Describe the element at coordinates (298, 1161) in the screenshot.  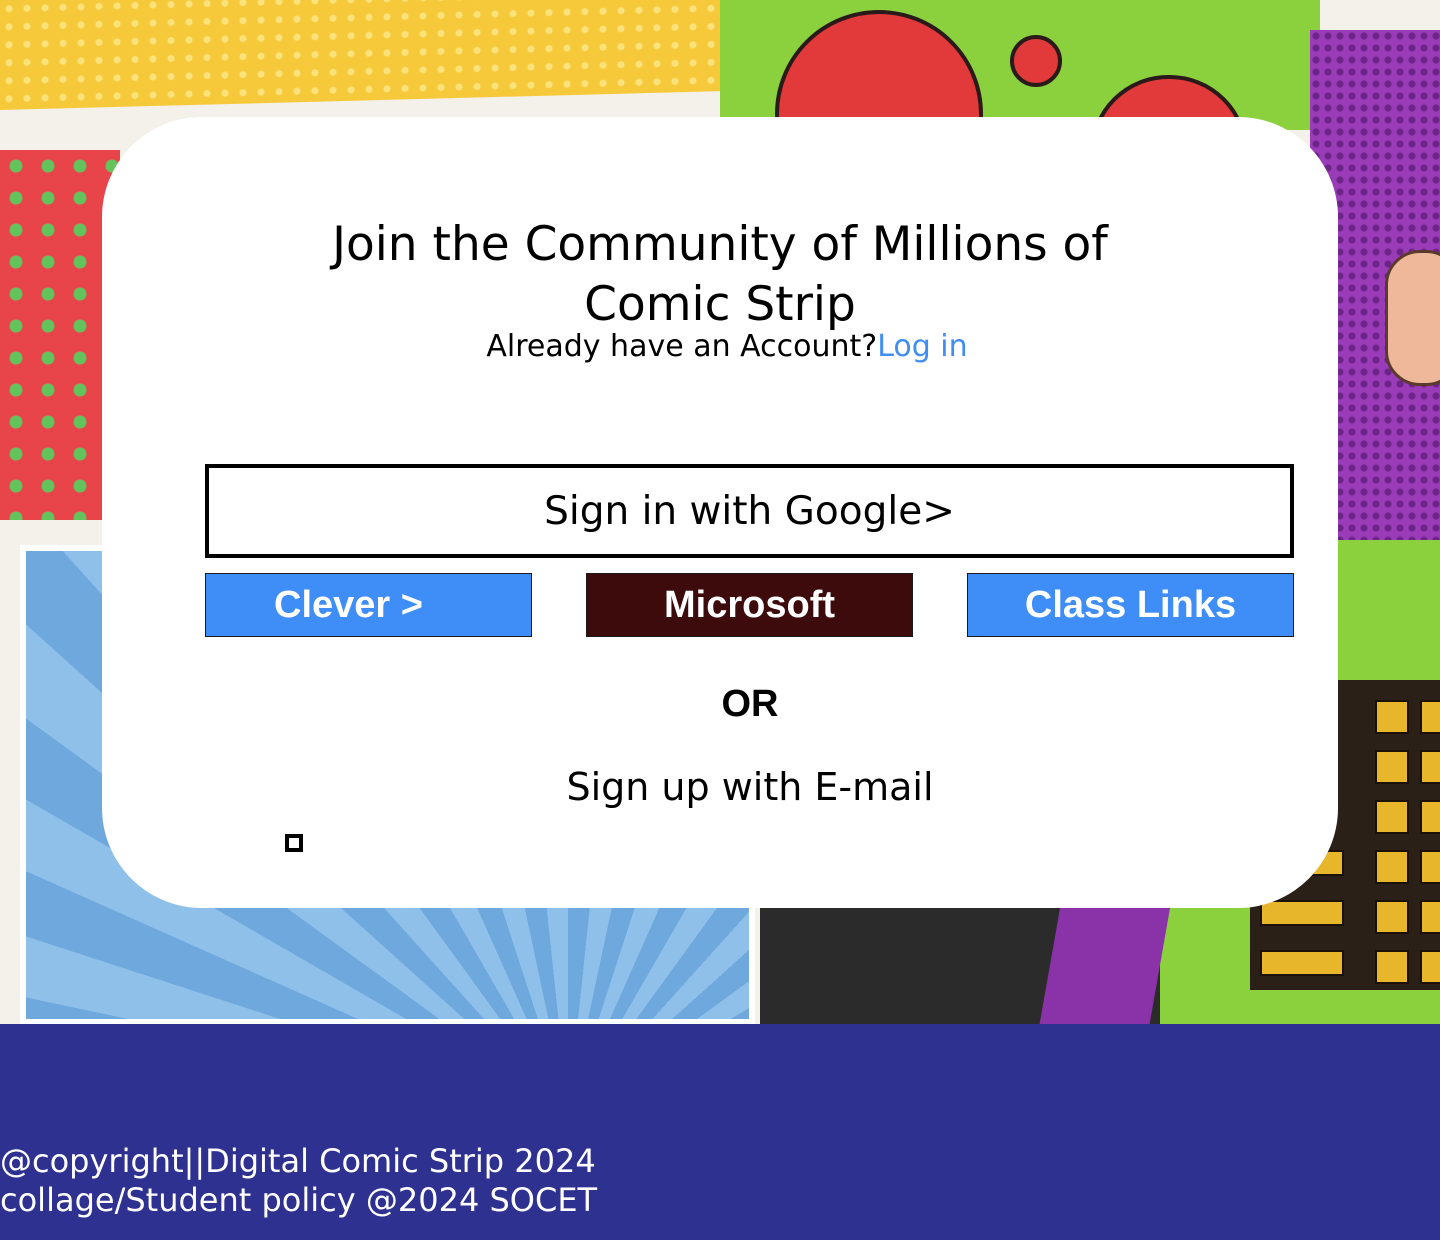
I see `footer-copyright: @copyright||Digital Comic Strip 2024` at that location.